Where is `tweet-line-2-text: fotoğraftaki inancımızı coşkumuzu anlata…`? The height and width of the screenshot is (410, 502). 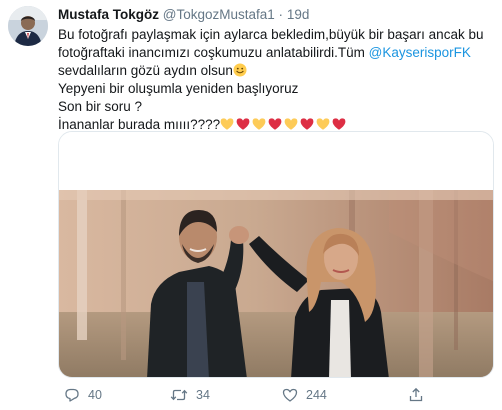 tweet-line-2-text: fotoğraftaki inancımızı coşkumuzu anlata… is located at coordinates (213, 52).